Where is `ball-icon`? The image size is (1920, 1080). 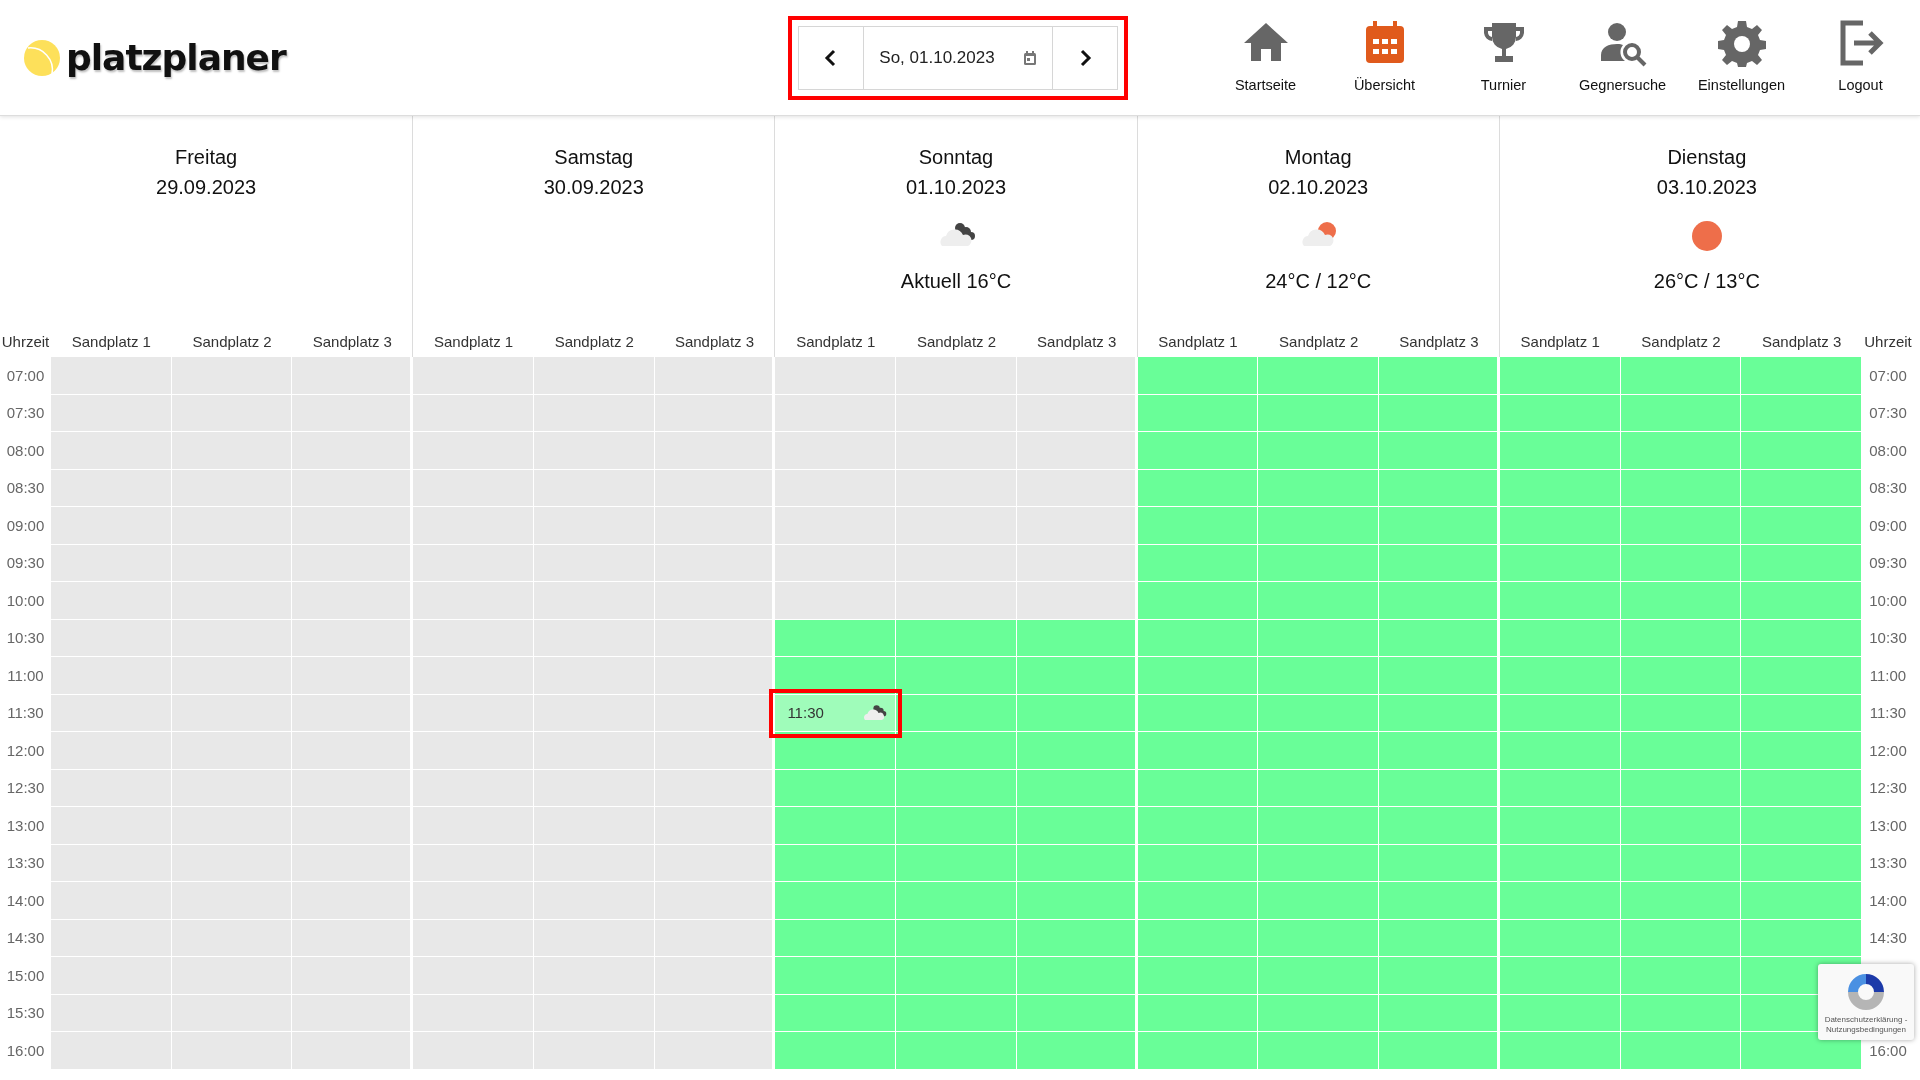 ball-icon is located at coordinates (42, 57).